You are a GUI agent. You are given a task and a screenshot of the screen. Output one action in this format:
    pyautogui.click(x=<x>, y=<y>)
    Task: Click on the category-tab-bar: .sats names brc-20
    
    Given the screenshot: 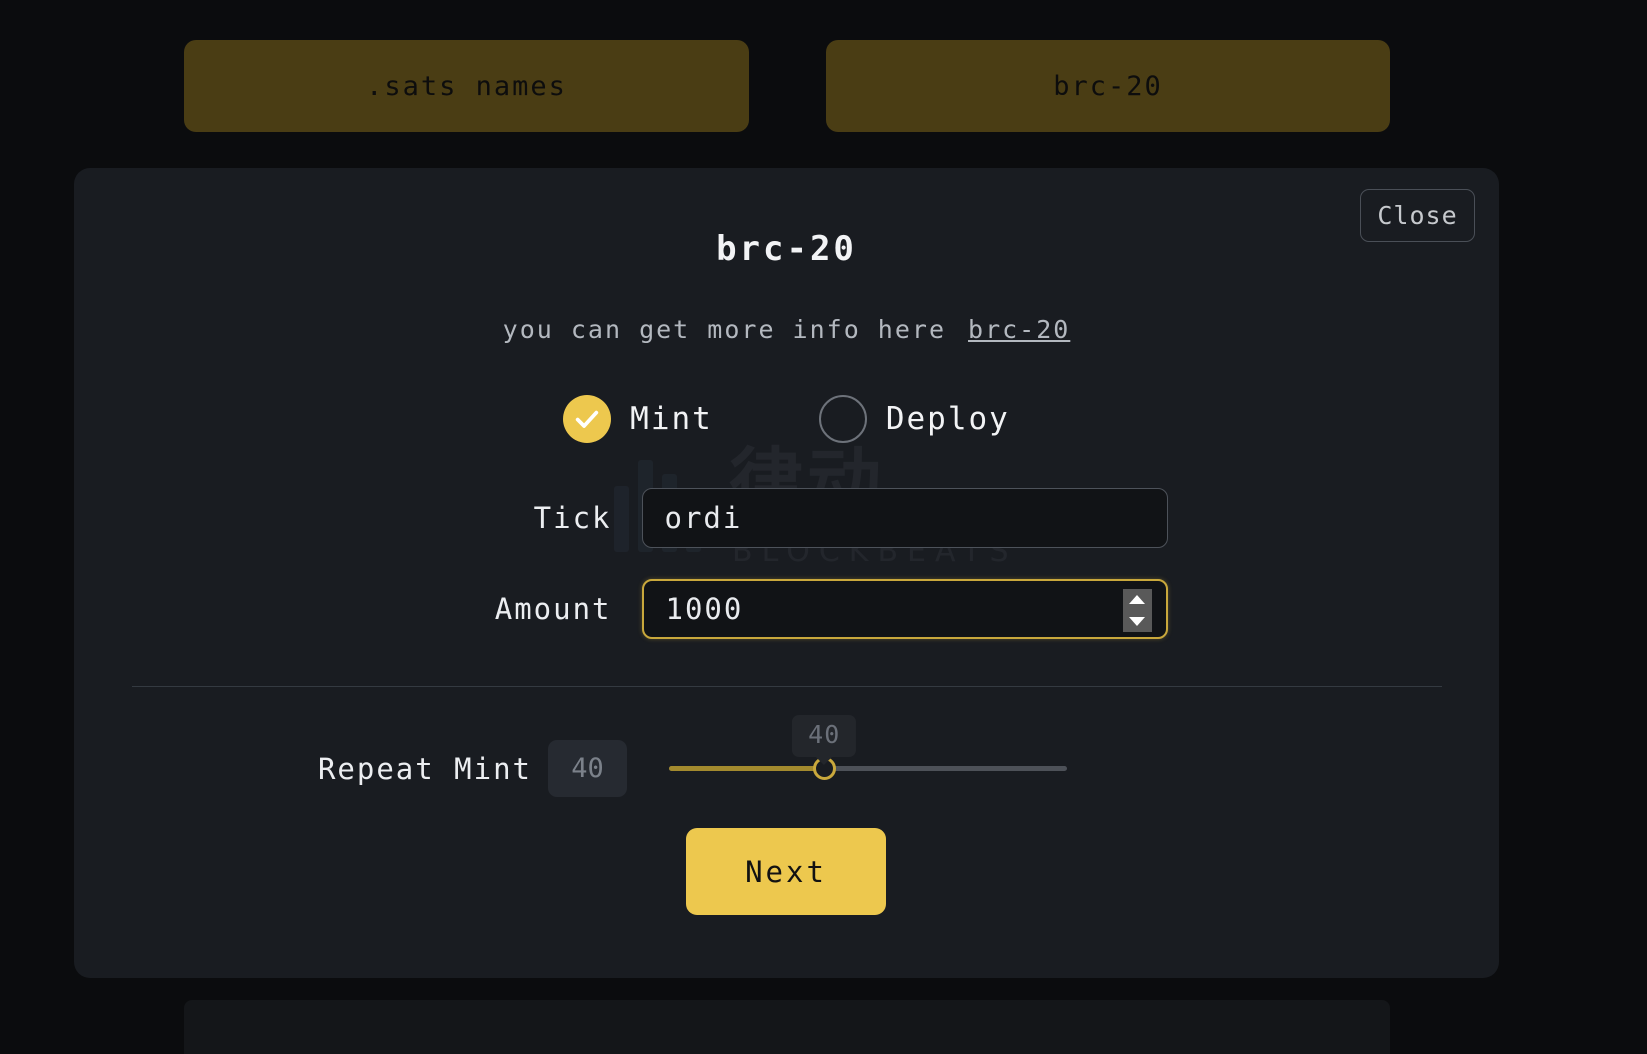 What is the action you would take?
    pyautogui.click(x=787, y=86)
    